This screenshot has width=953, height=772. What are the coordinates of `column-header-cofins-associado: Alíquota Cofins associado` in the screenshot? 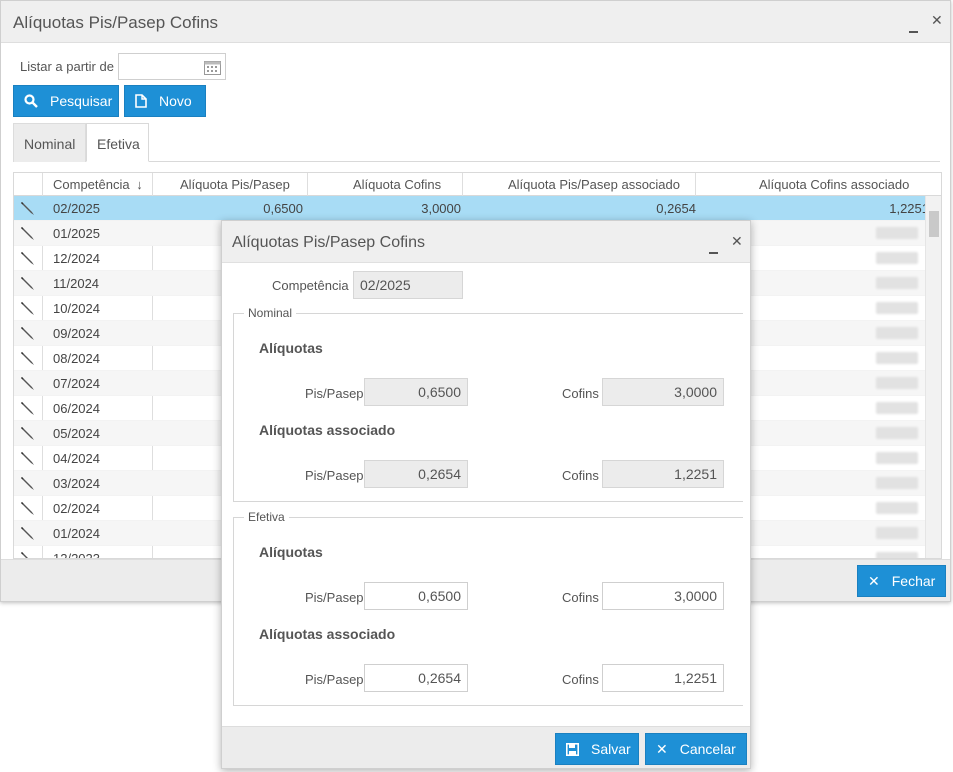 It's located at (834, 184).